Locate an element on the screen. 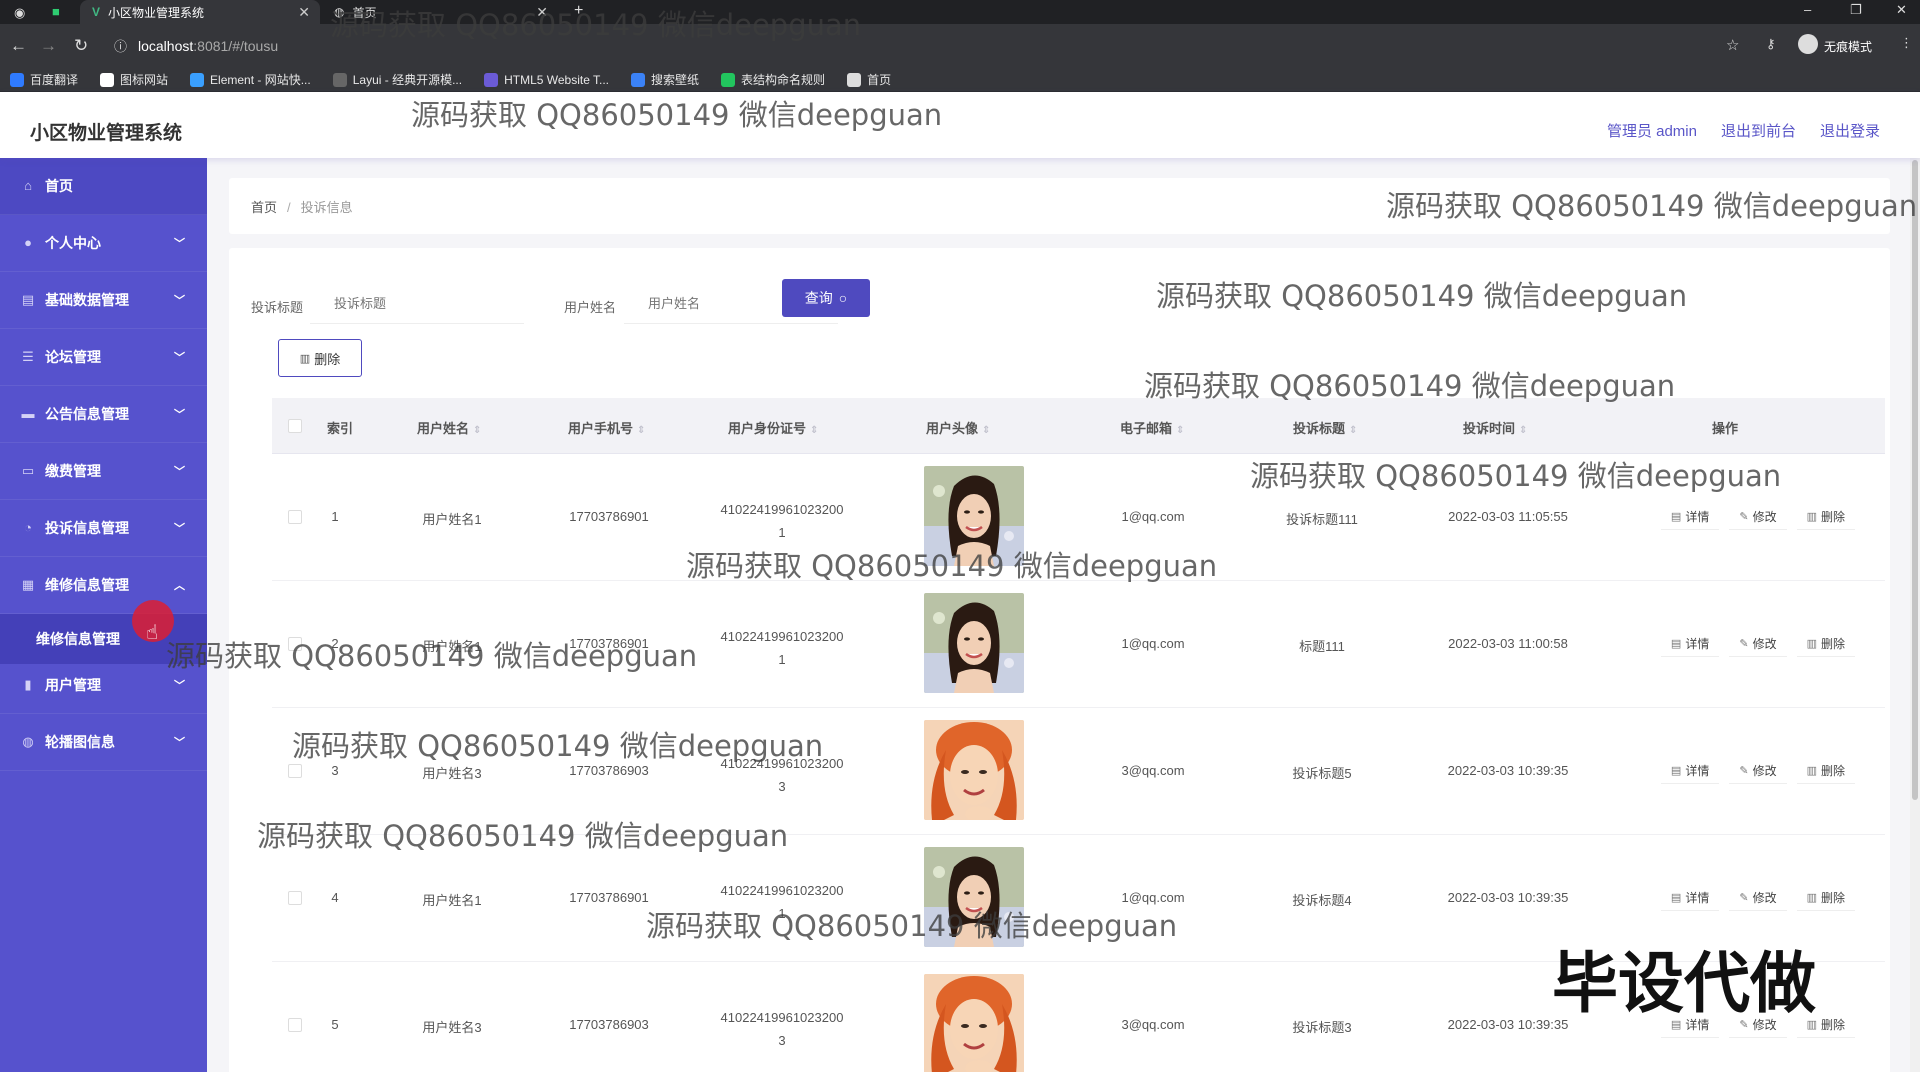  bookmark-item: 图标网站 is located at coordinates (134, 79).